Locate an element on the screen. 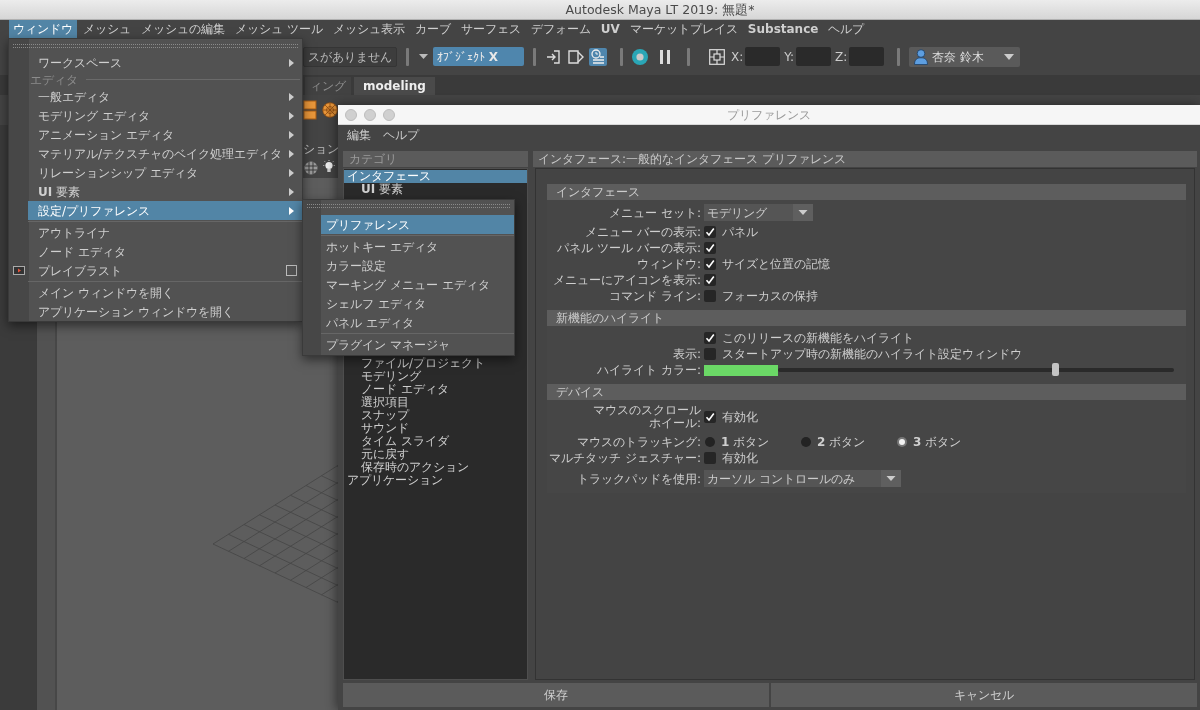 The width and height of the screenshot is (1200, 710). checker-sphere-icon is located at coordinates (311, 167).